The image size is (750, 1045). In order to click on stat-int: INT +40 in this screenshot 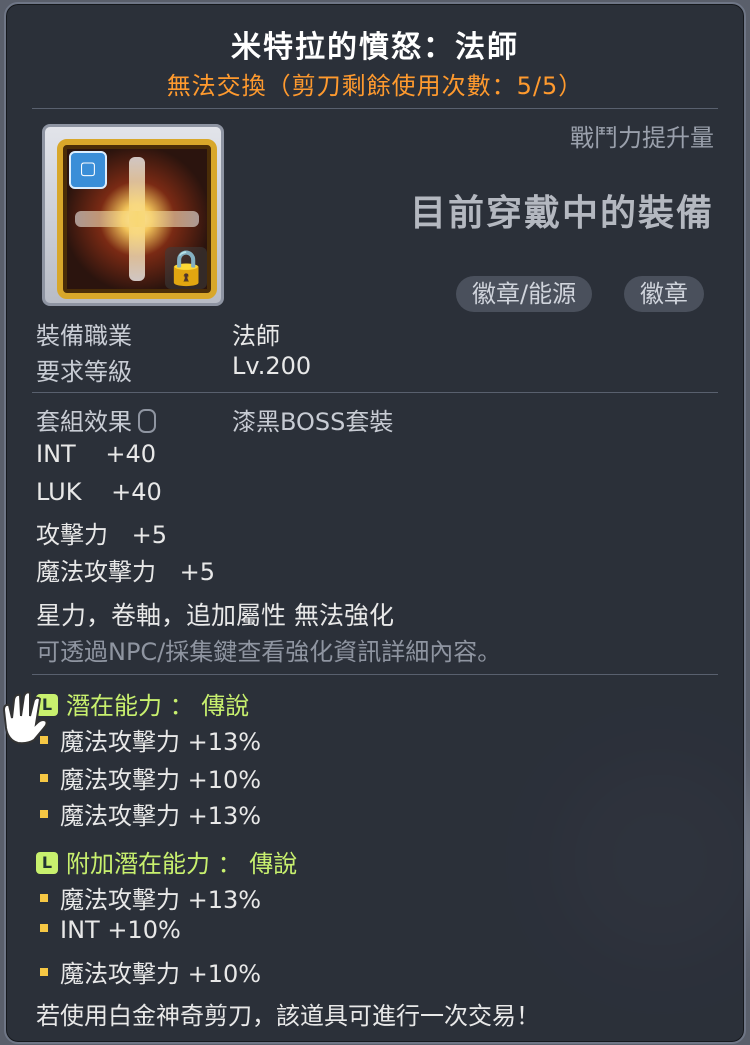, I will do `click(96, 454)`.